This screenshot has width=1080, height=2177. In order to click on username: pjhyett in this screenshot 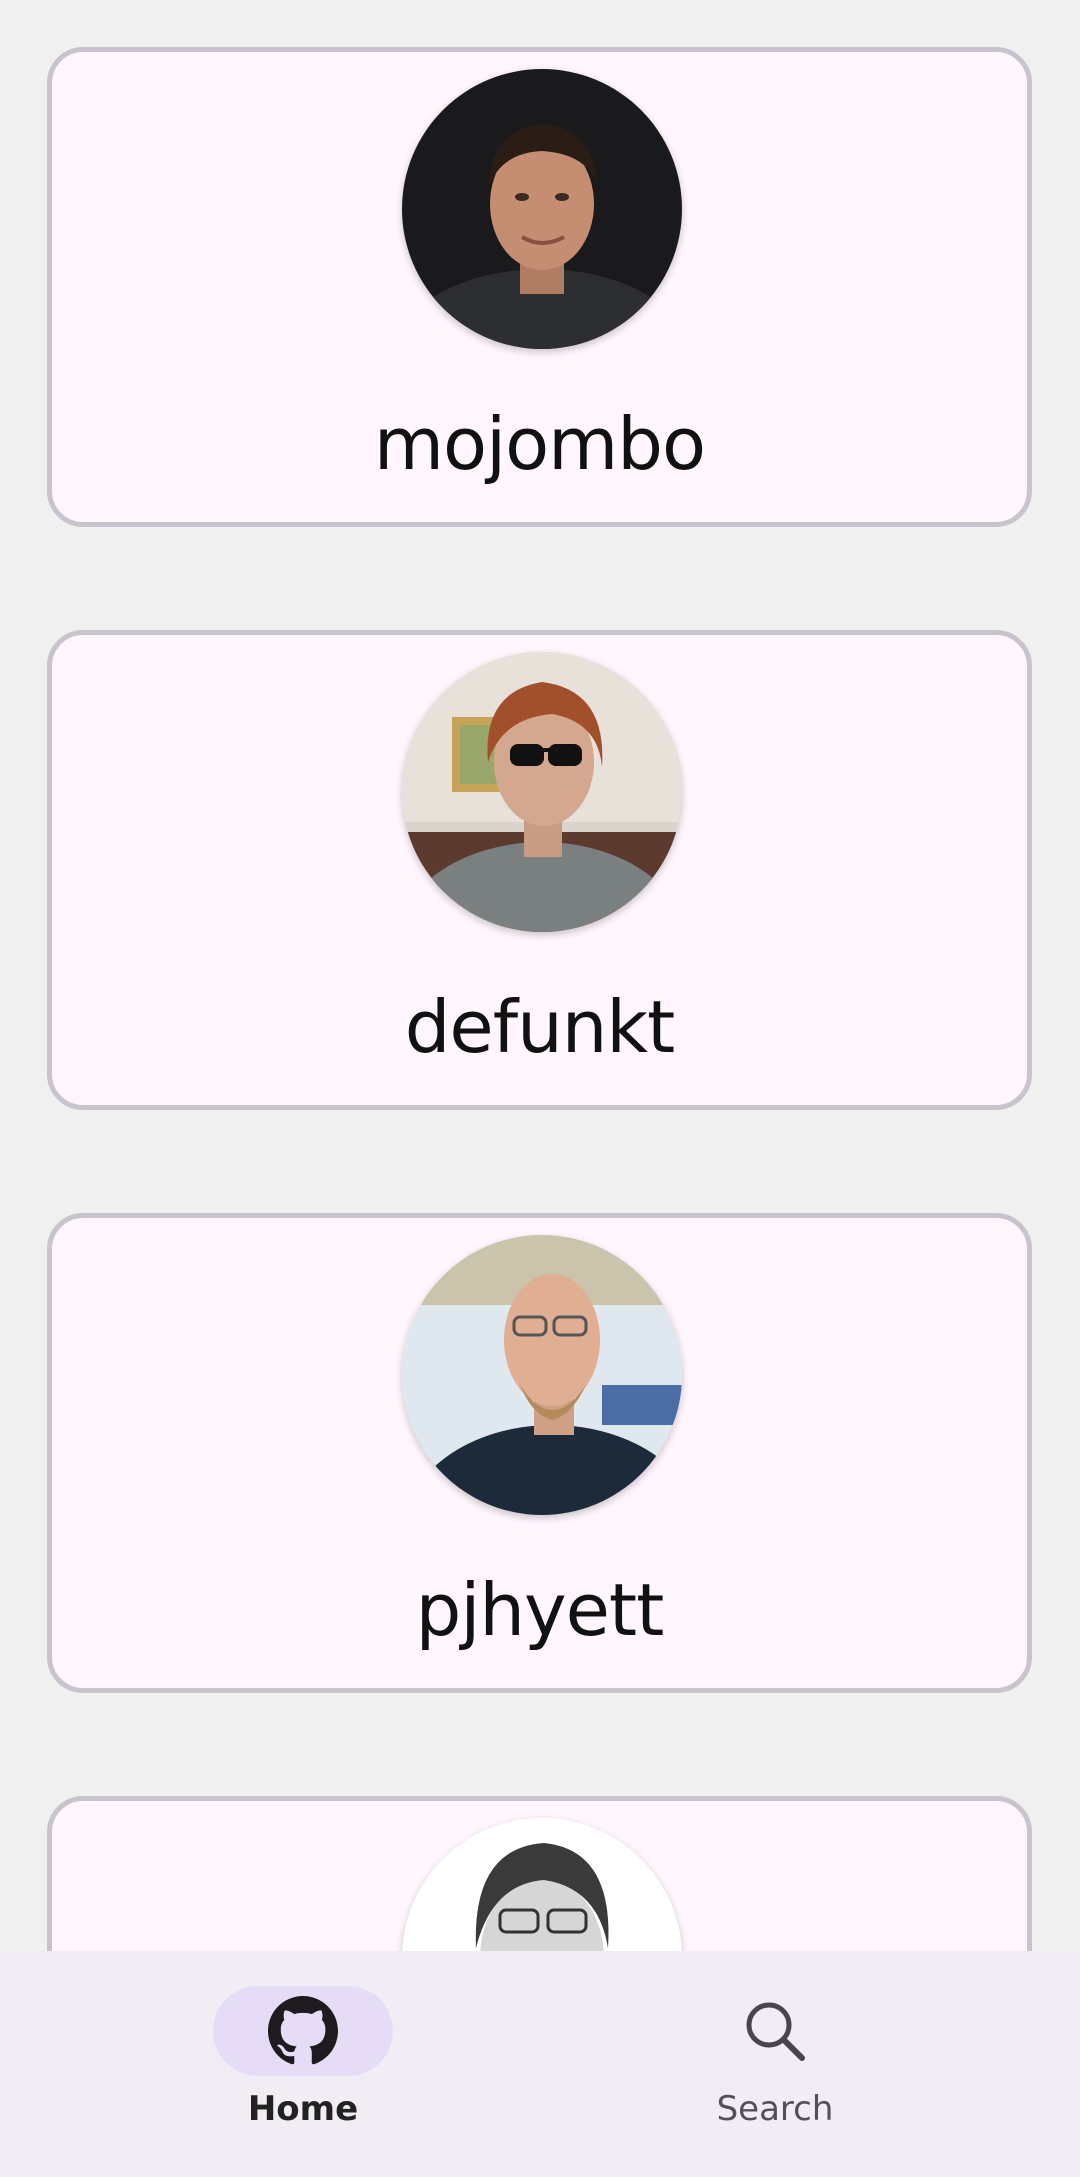, I will do `click(540, 1610)`.